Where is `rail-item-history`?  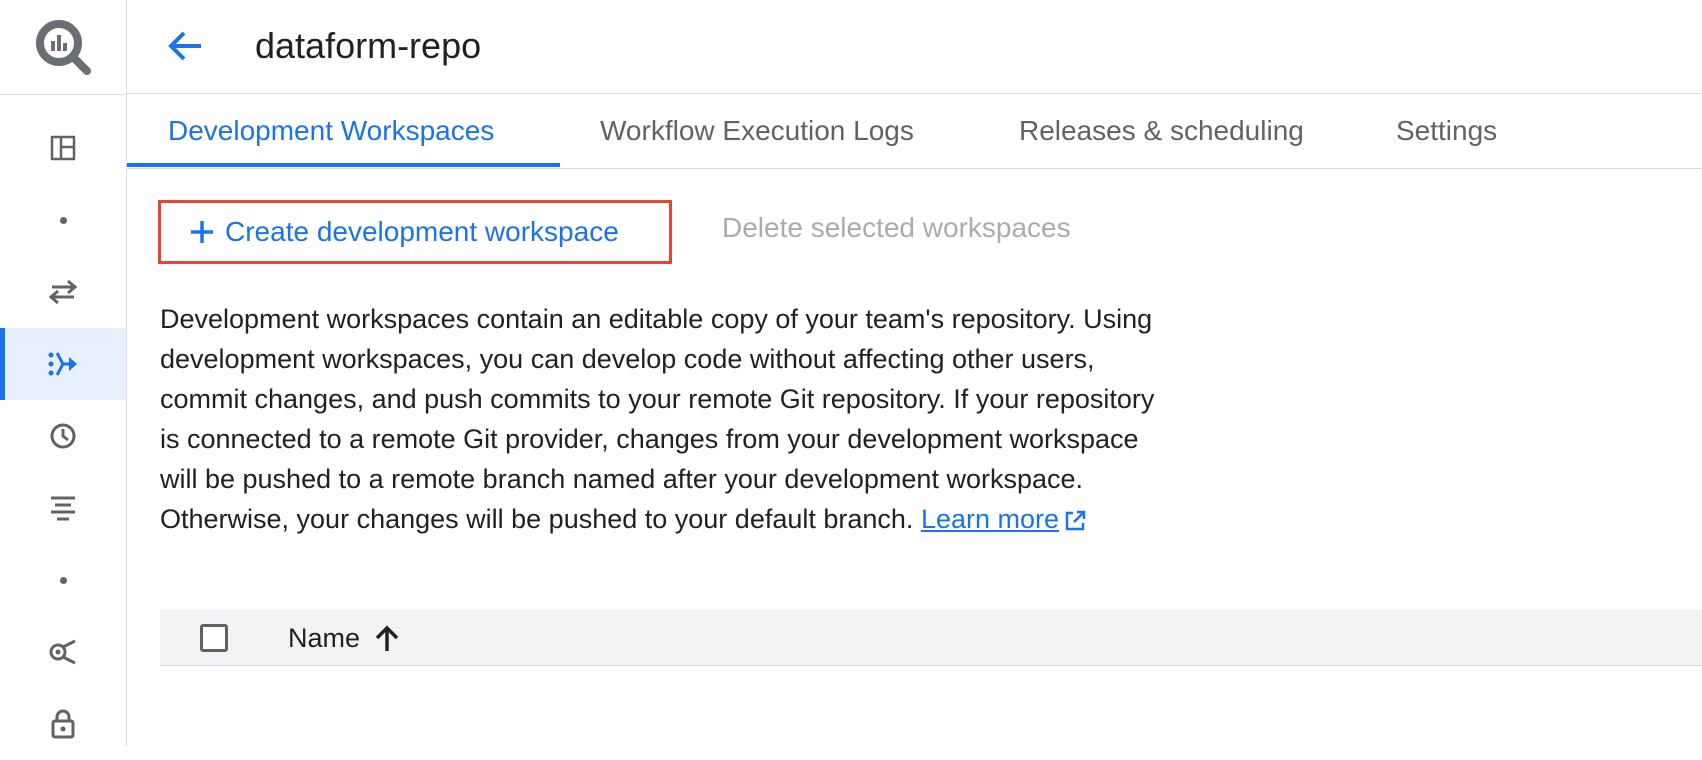
rail-item-history is located at coordinates (63, 436).